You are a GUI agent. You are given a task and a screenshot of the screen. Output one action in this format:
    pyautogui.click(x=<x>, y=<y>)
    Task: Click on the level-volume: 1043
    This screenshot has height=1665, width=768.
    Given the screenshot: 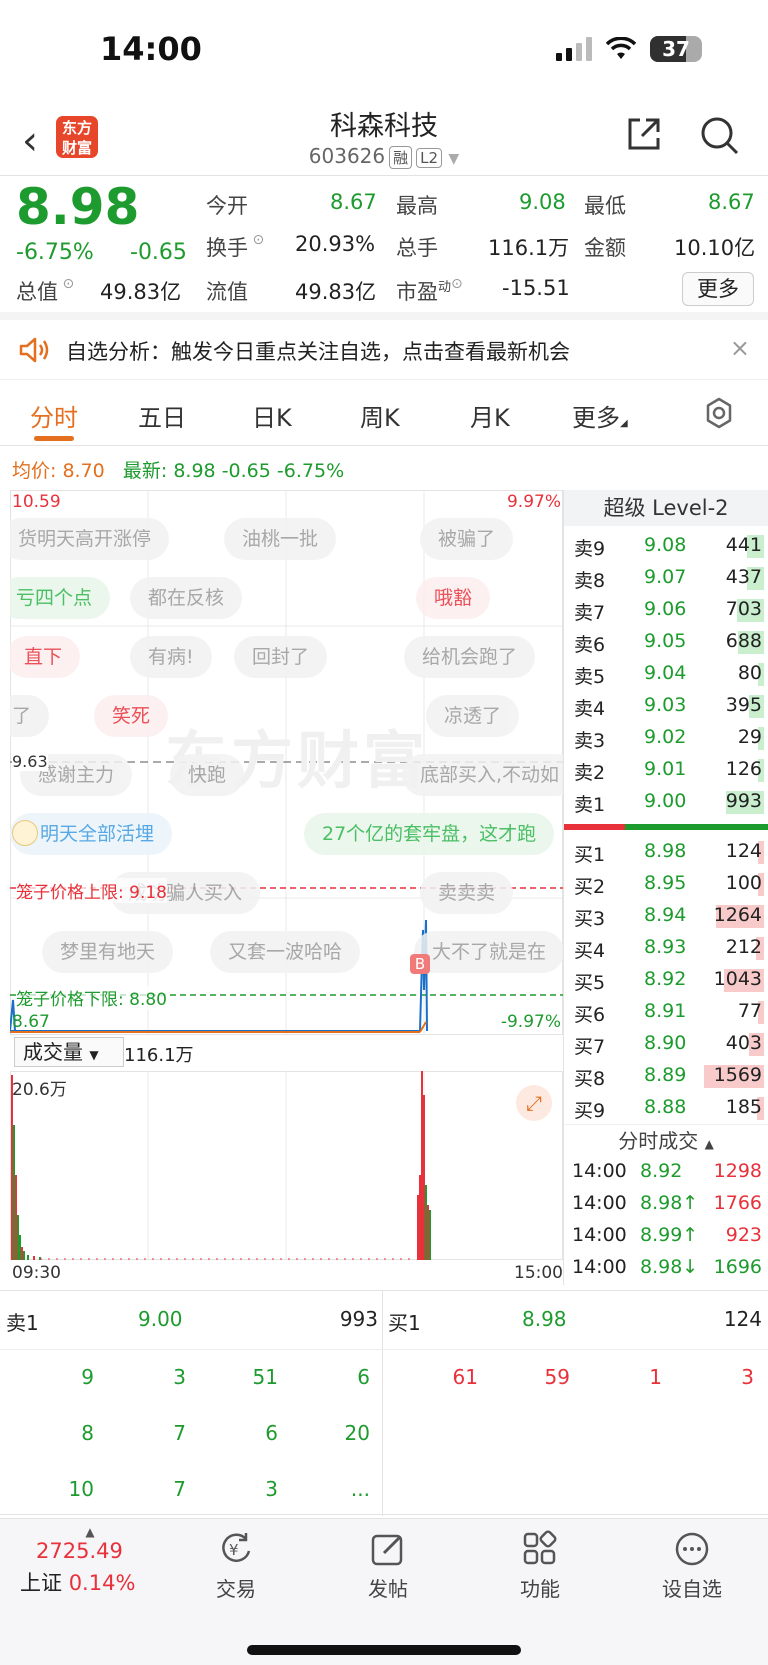 What is the action you would take?
    pyautogui.click(x=737, y=979)
    